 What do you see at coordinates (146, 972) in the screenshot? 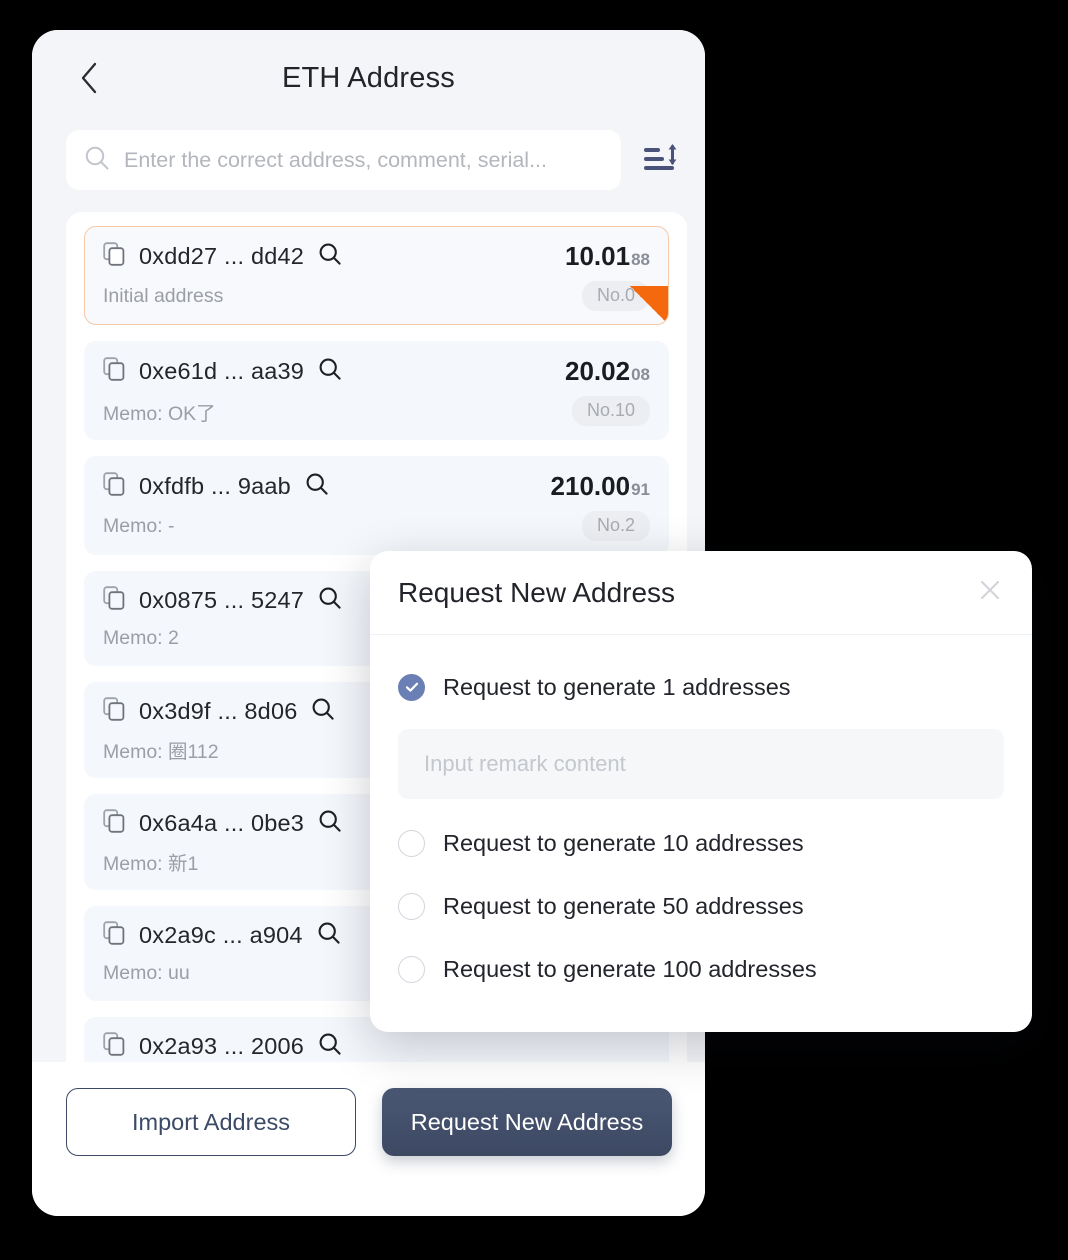
I see `memo-text: Memo: uu` at bounding box center [146, 972].